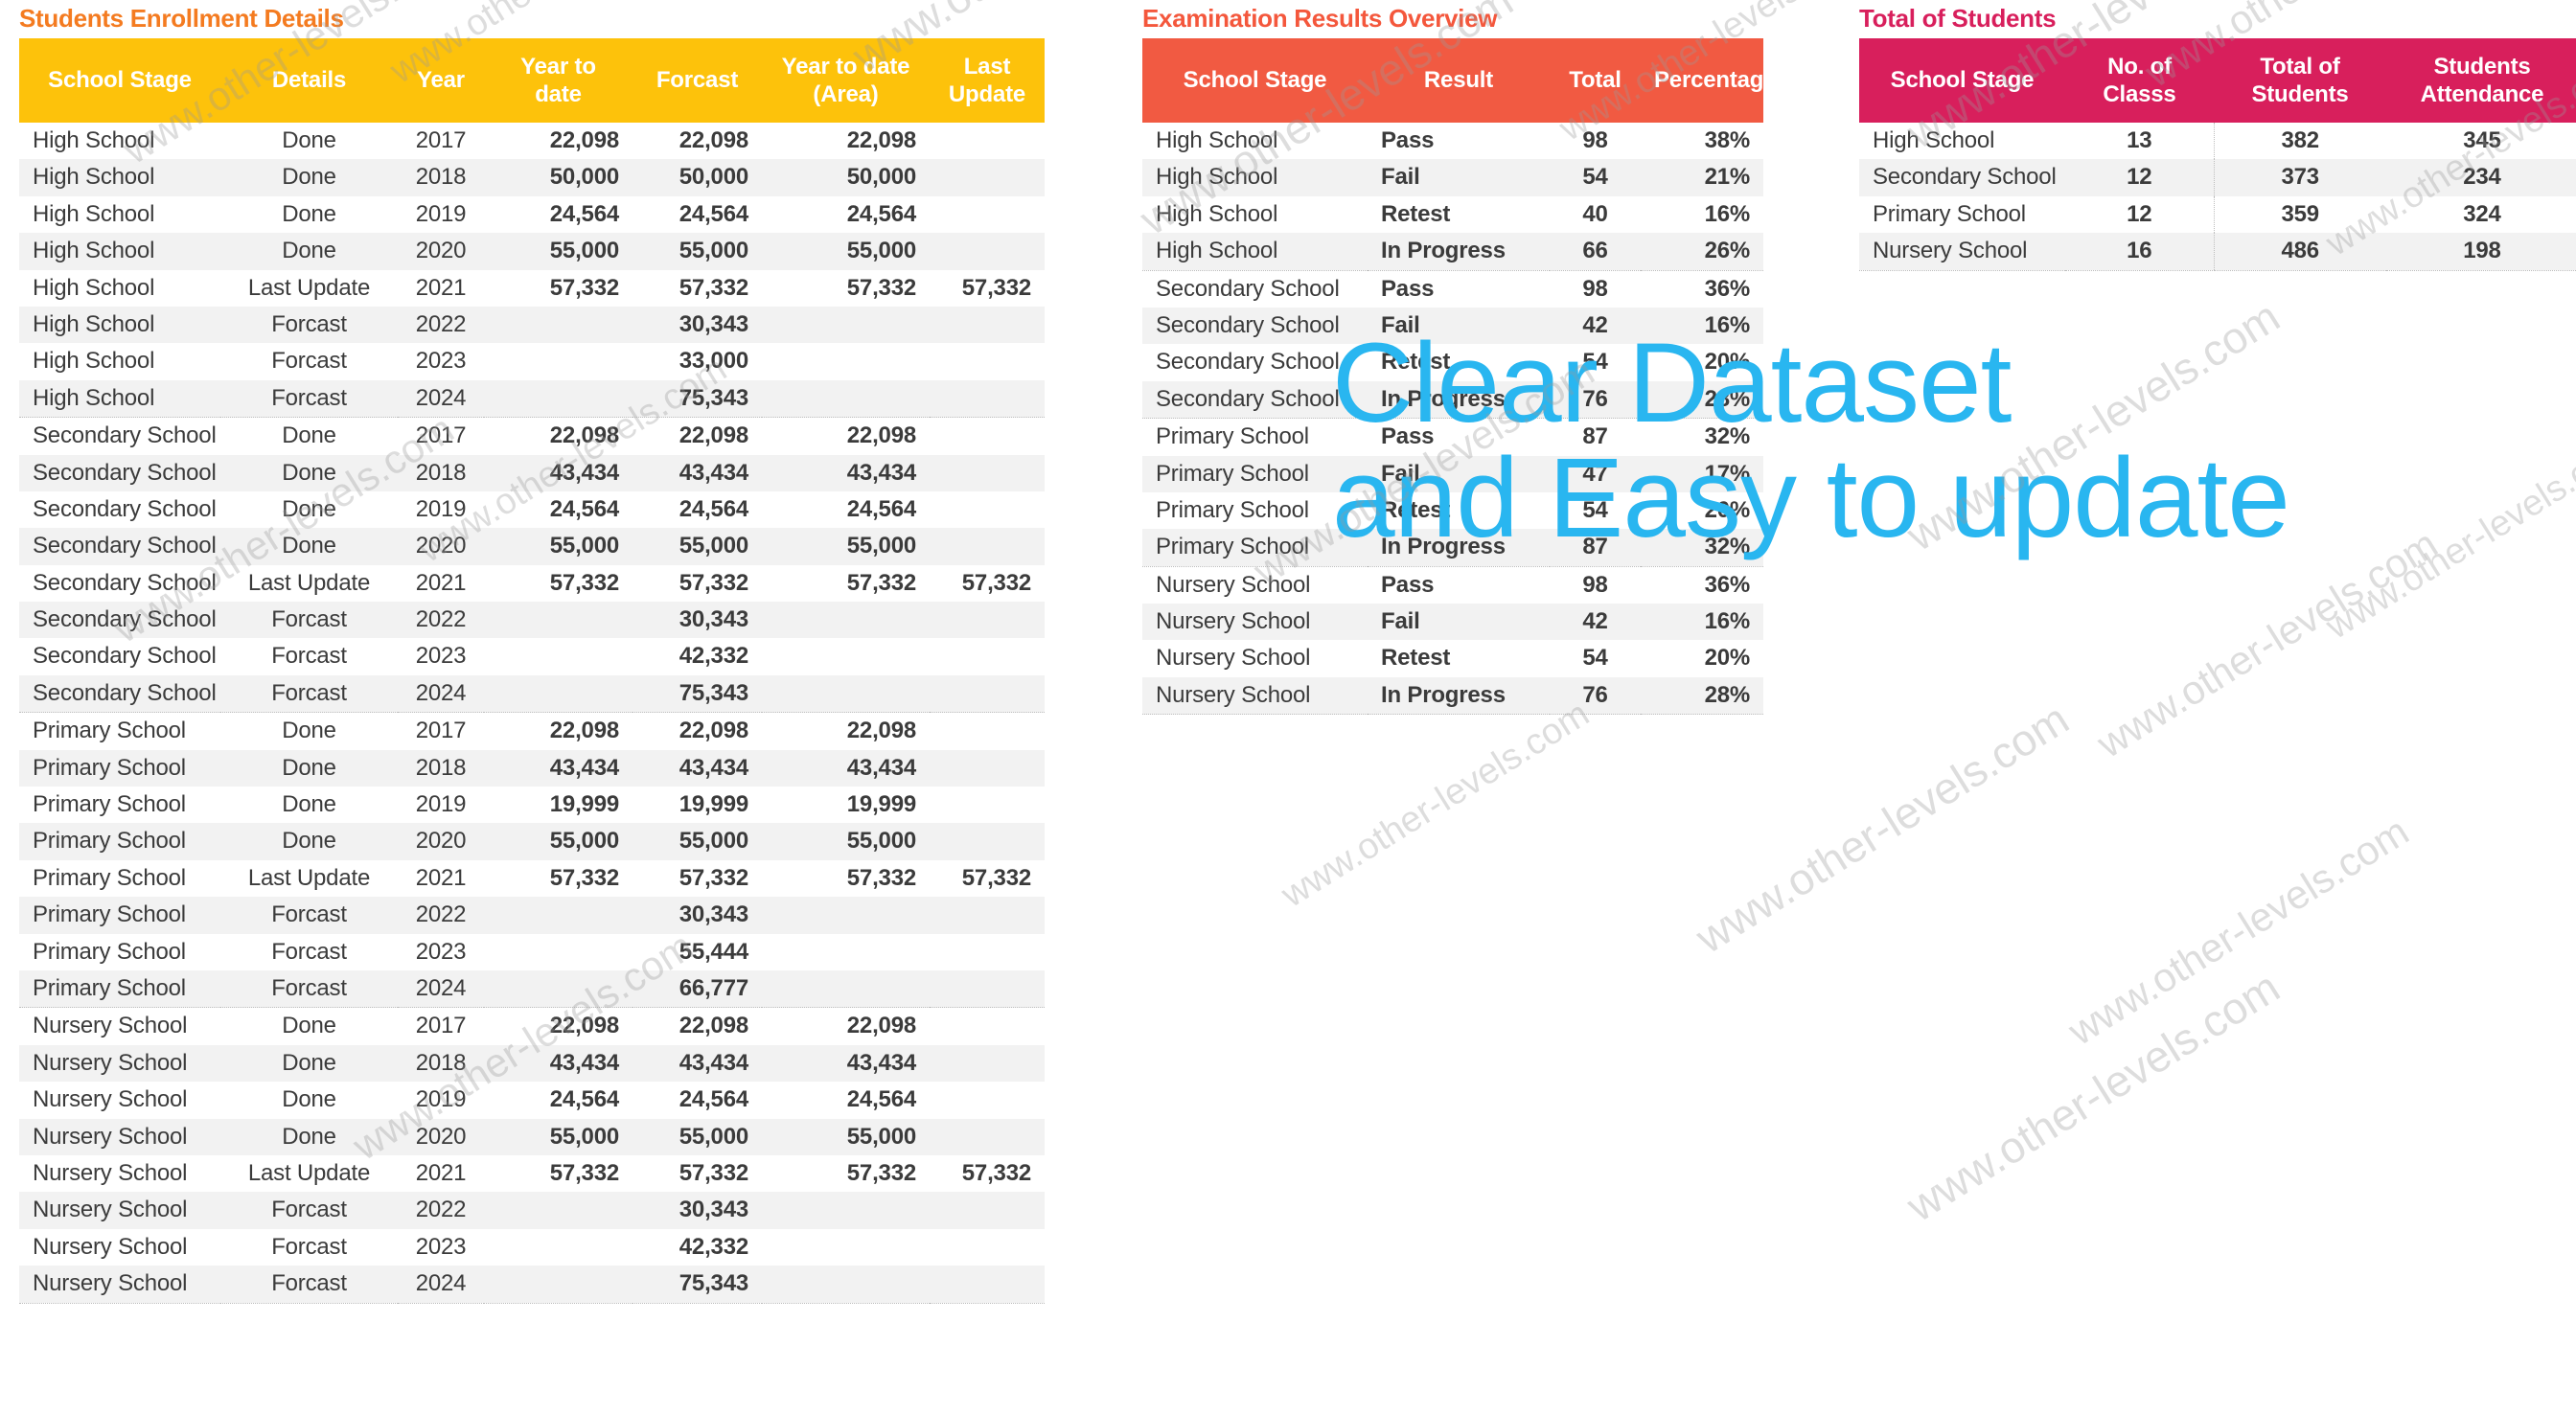  What do you see at coordinates (1452, 623) in the screenshot?
I see `table-row: Nursery School Fail 42 16%` at bounding box center [1452, 623].